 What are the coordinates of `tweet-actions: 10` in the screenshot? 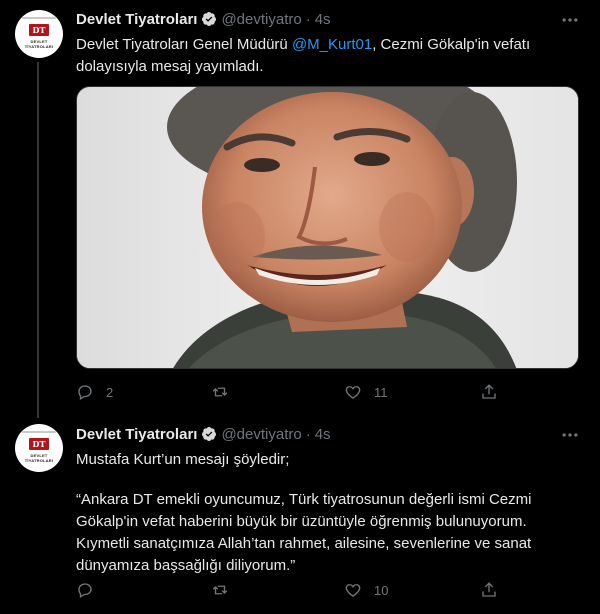 It's located at (291, 591).